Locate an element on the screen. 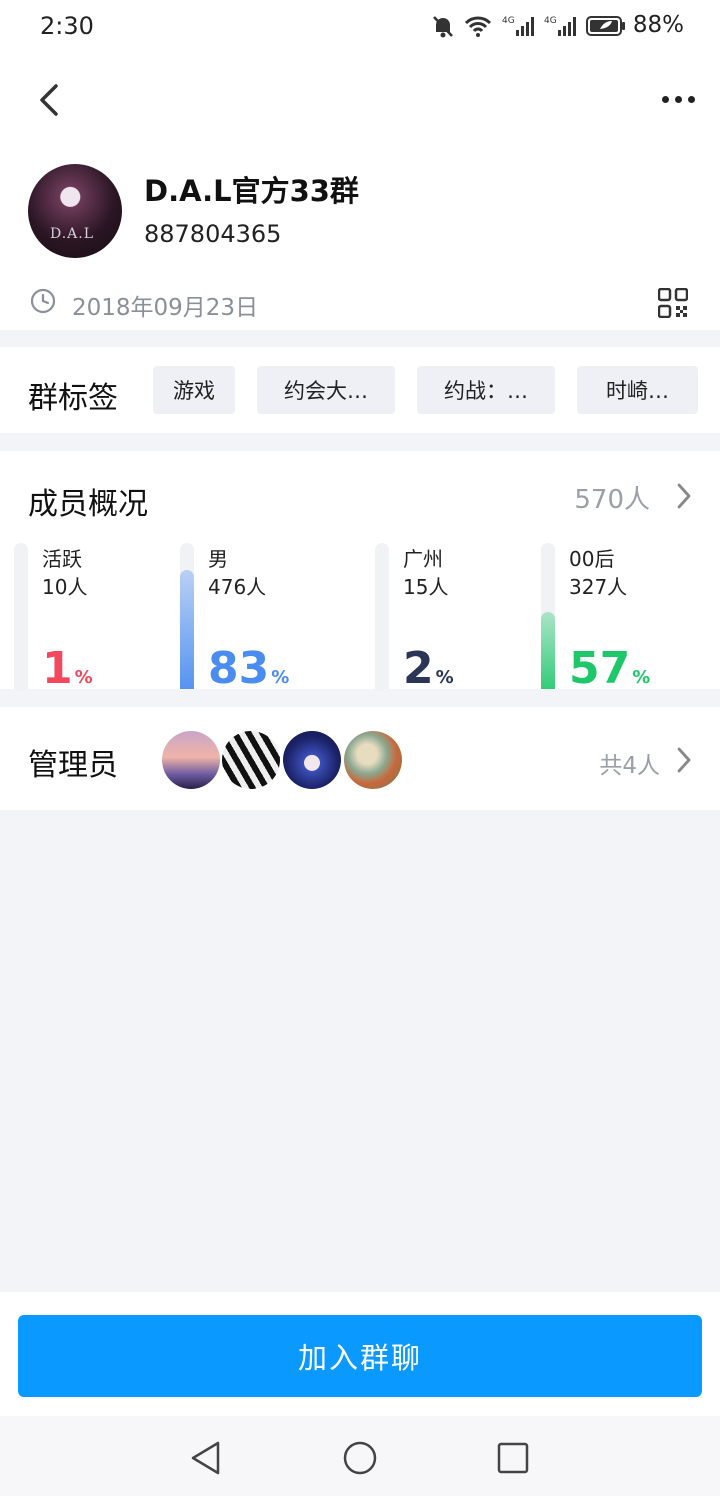 The width and height of the screenshot is (720, 1496). stat-count: 15人 is located at coordinates (426, 587).